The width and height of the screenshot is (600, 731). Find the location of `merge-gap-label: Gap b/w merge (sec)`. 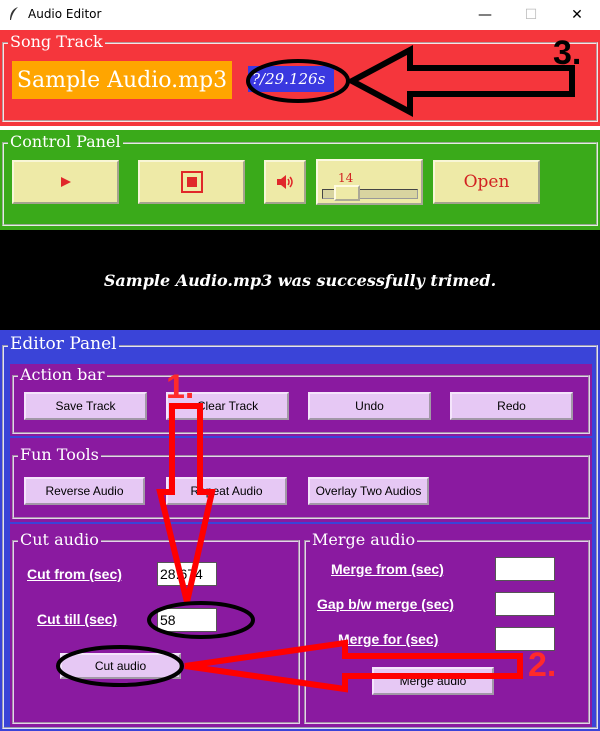

merge-gap-label: Gap b/w merge (sec) is located at coordinates (385, 604).